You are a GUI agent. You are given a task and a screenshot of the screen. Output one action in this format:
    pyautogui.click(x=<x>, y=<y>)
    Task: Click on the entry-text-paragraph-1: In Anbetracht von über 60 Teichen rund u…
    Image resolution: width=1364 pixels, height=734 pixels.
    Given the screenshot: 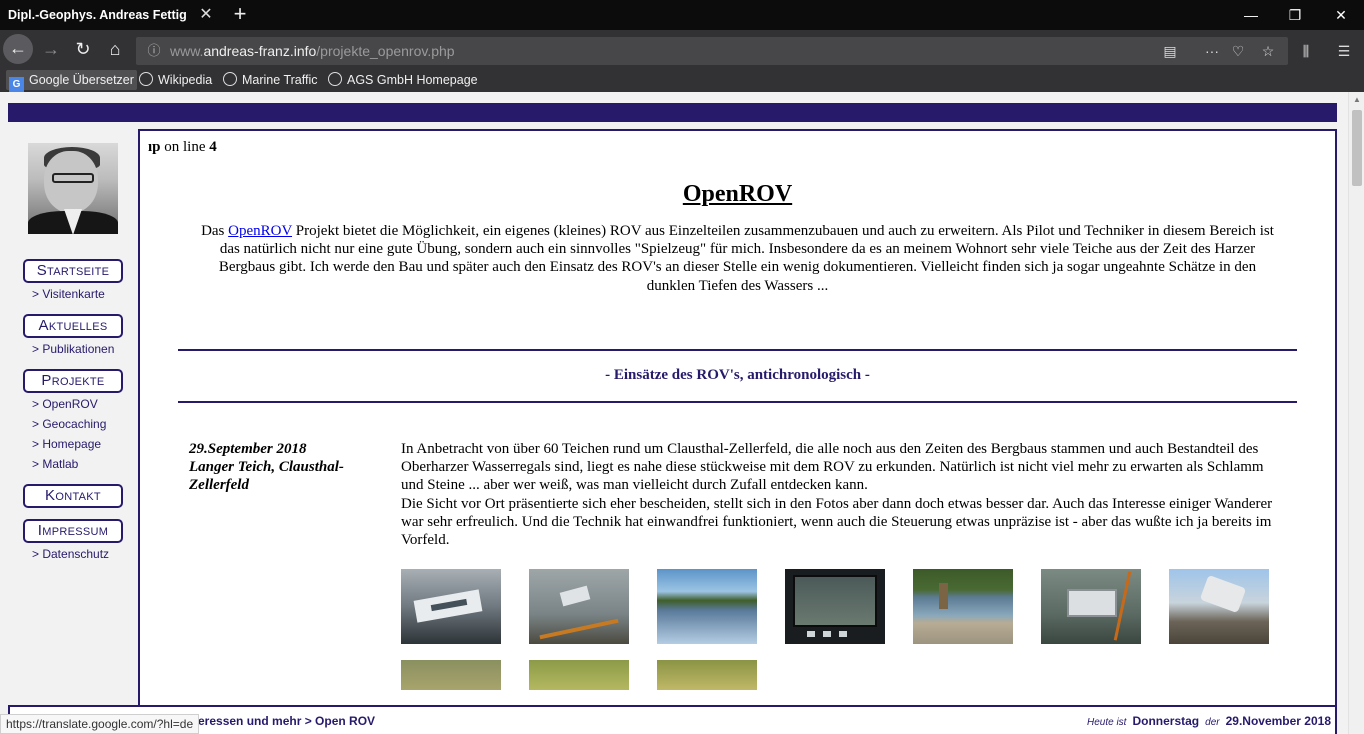 What is the action you would take?
    pyautogui.click(x=832, y=467)
    